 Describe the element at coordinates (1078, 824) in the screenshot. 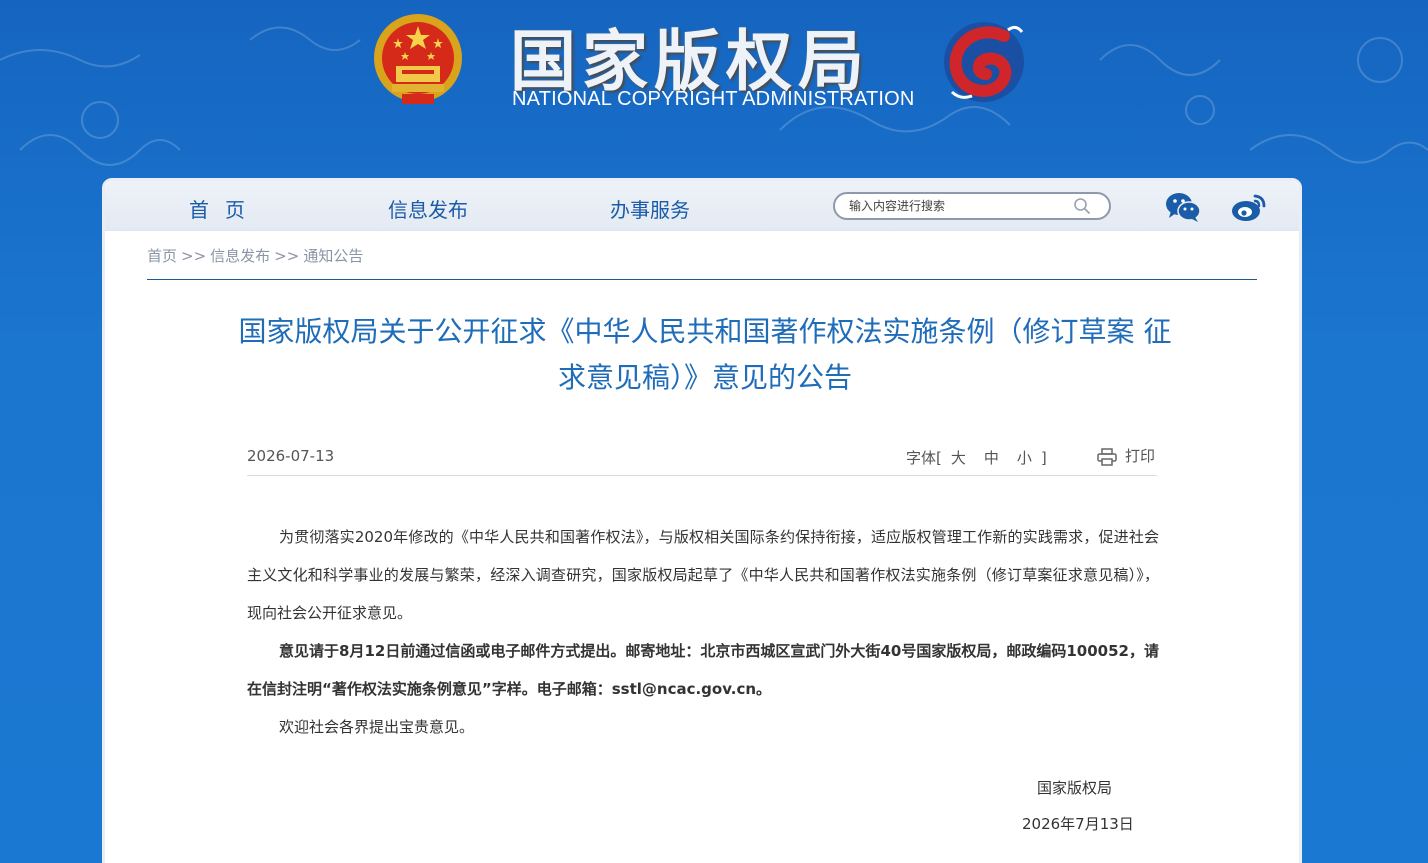

I see `article-signature-date: 2026年7月13日` at that location.